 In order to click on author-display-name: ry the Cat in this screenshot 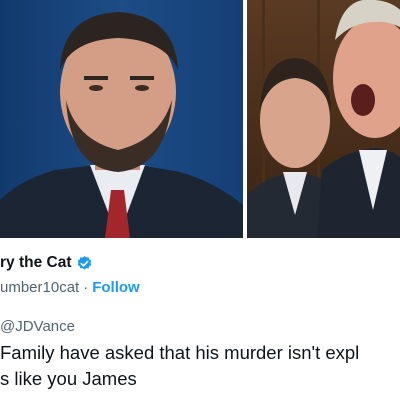, I will do `click(36, 263)`.